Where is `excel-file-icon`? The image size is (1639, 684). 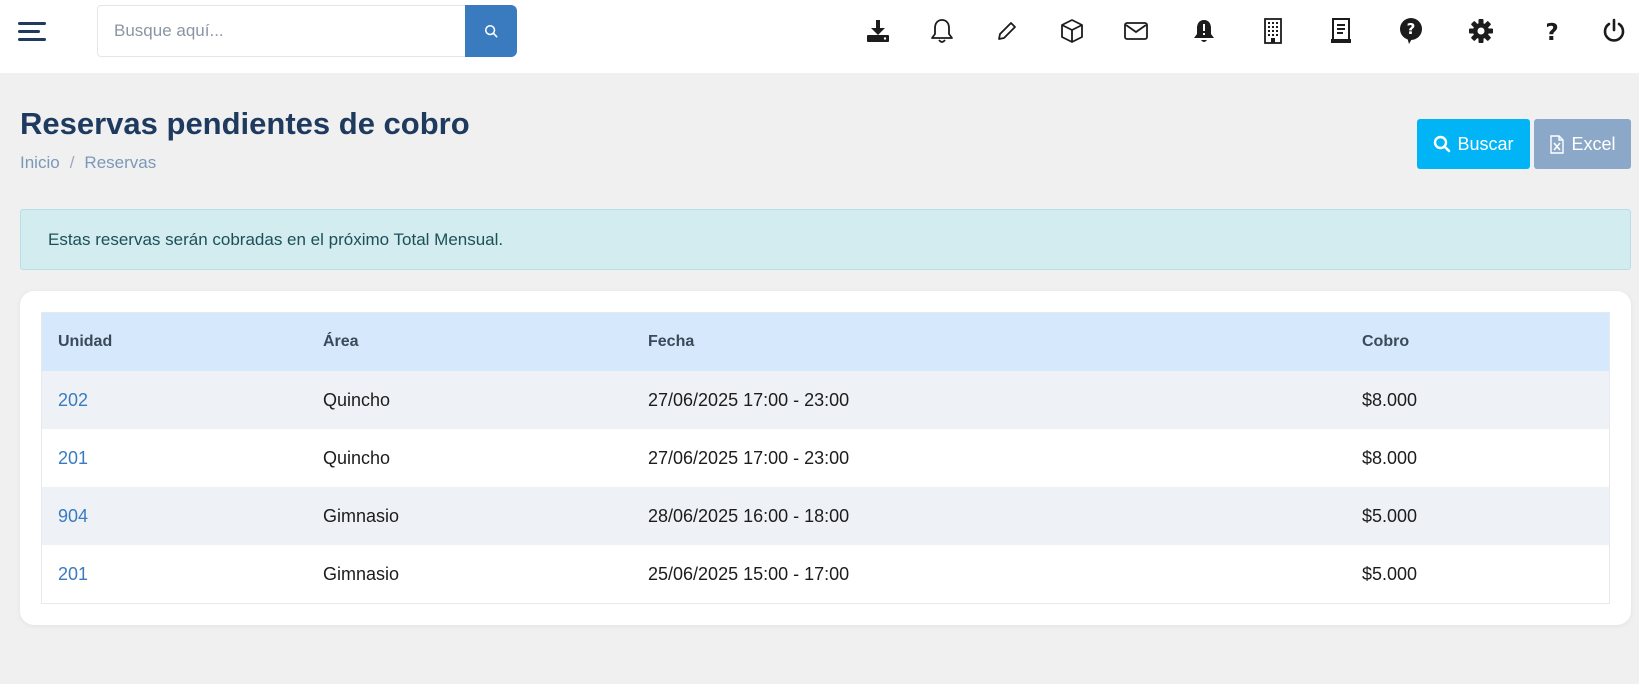
excel-file-icon is located at coordinates (1557, 144).